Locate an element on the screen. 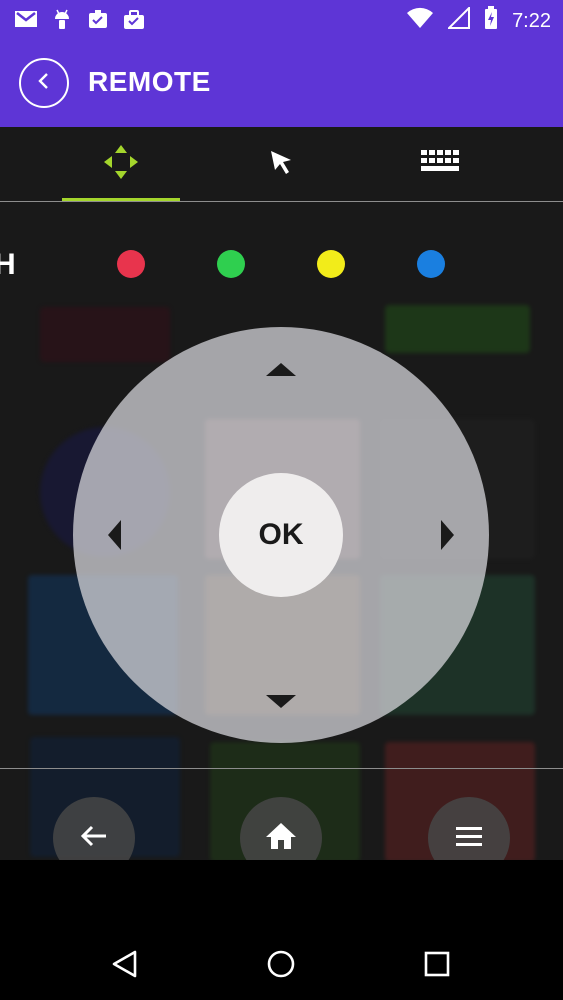 This screenshot has height=1000, width=563. briefcase-check-icon is located at coordinates (134, 22).